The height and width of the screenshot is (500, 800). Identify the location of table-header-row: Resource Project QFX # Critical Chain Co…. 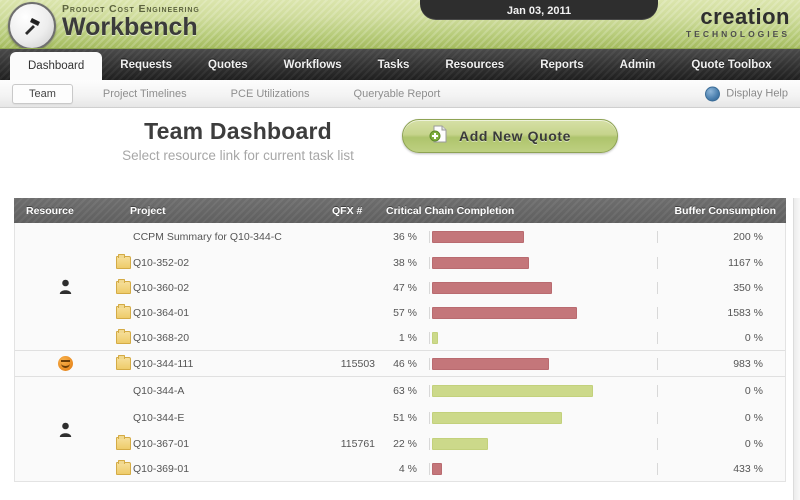
(400, 210).